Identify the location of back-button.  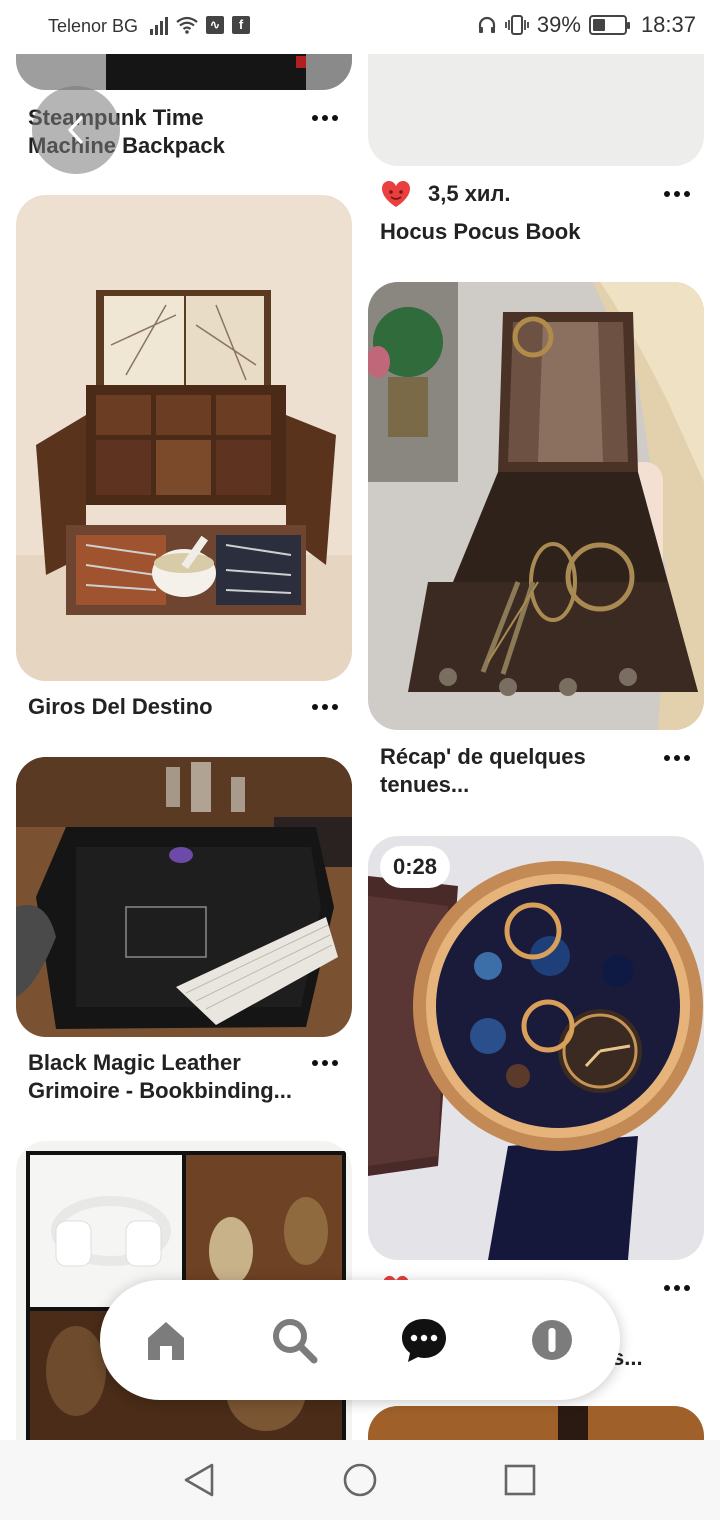
(76, 130).